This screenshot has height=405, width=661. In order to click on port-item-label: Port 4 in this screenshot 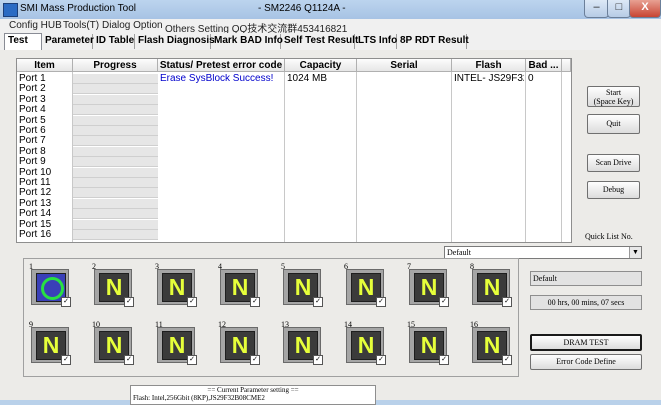, I will do `click(32, 110)`.